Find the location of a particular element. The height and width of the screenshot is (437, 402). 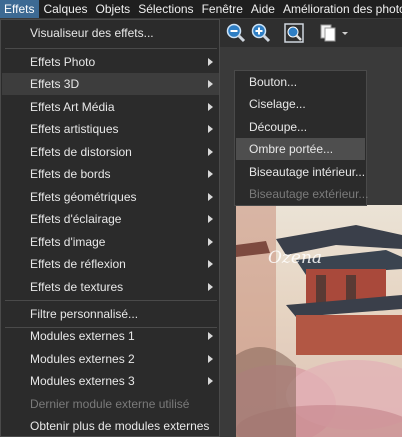

menu-item-effets-photo: Effets Photo is located at coordinates (110, 62).